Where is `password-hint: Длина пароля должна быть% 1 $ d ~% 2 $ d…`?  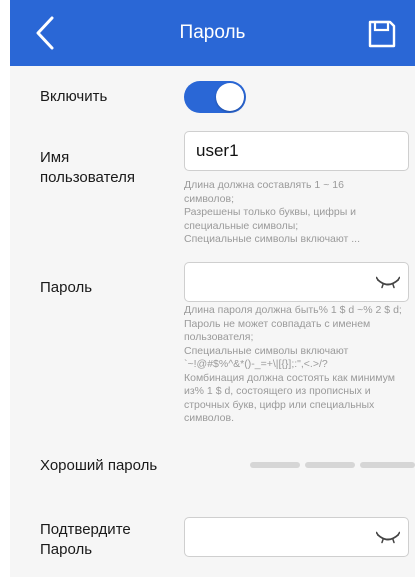
password-hint: Длина пароля должна быть% 1 $ d ~% 2 $ d… is located at coordinates (299, 365).